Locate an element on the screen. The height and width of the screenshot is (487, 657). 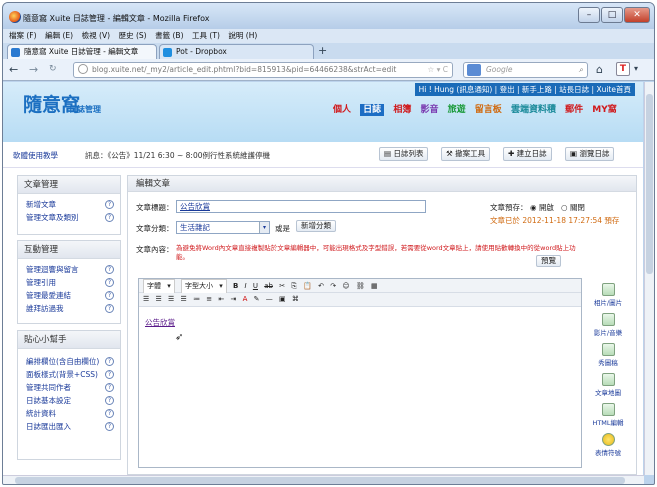
title-input: 公告欣賞 is located at coordinates (301, 206).